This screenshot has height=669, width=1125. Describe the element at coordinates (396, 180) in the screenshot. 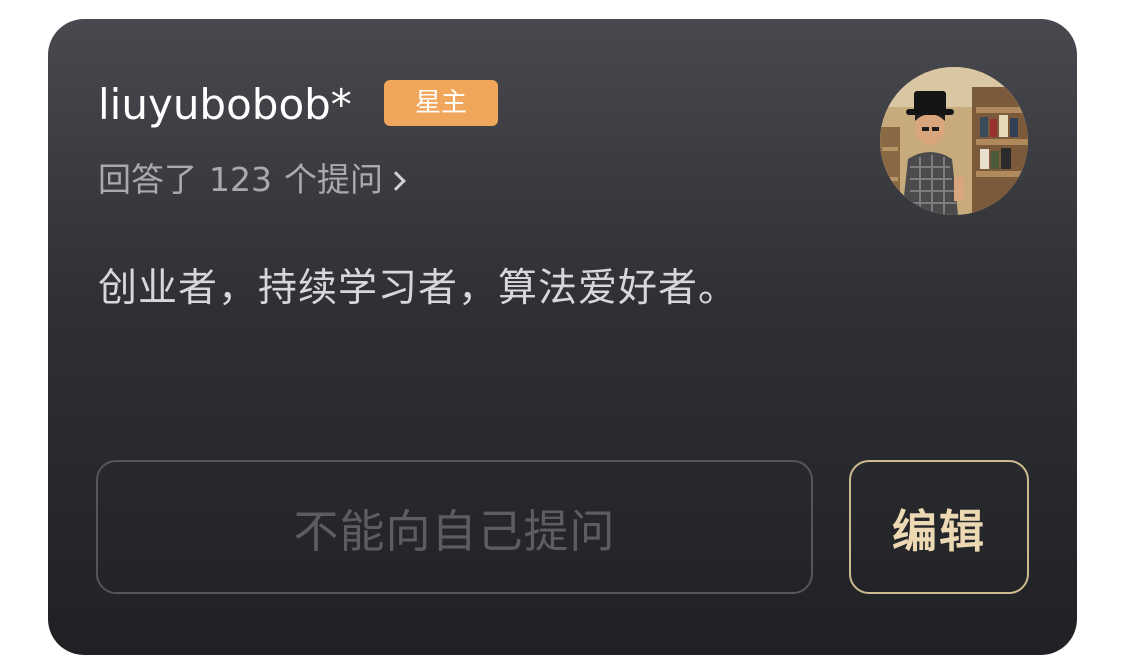

I see `chevron-right-icon` at that location.